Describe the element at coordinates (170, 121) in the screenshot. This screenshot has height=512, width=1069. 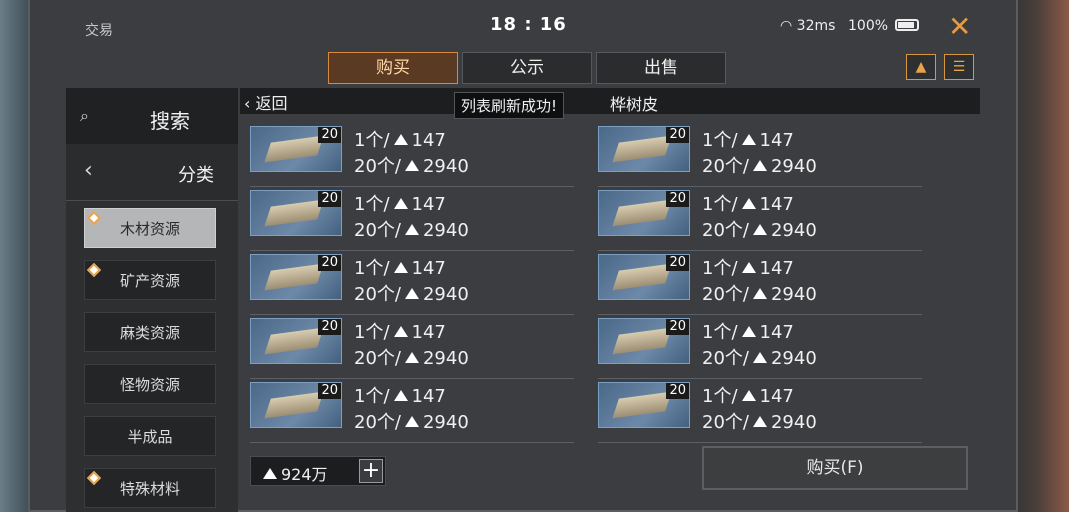
I see `search-label: 搜索` at that location.